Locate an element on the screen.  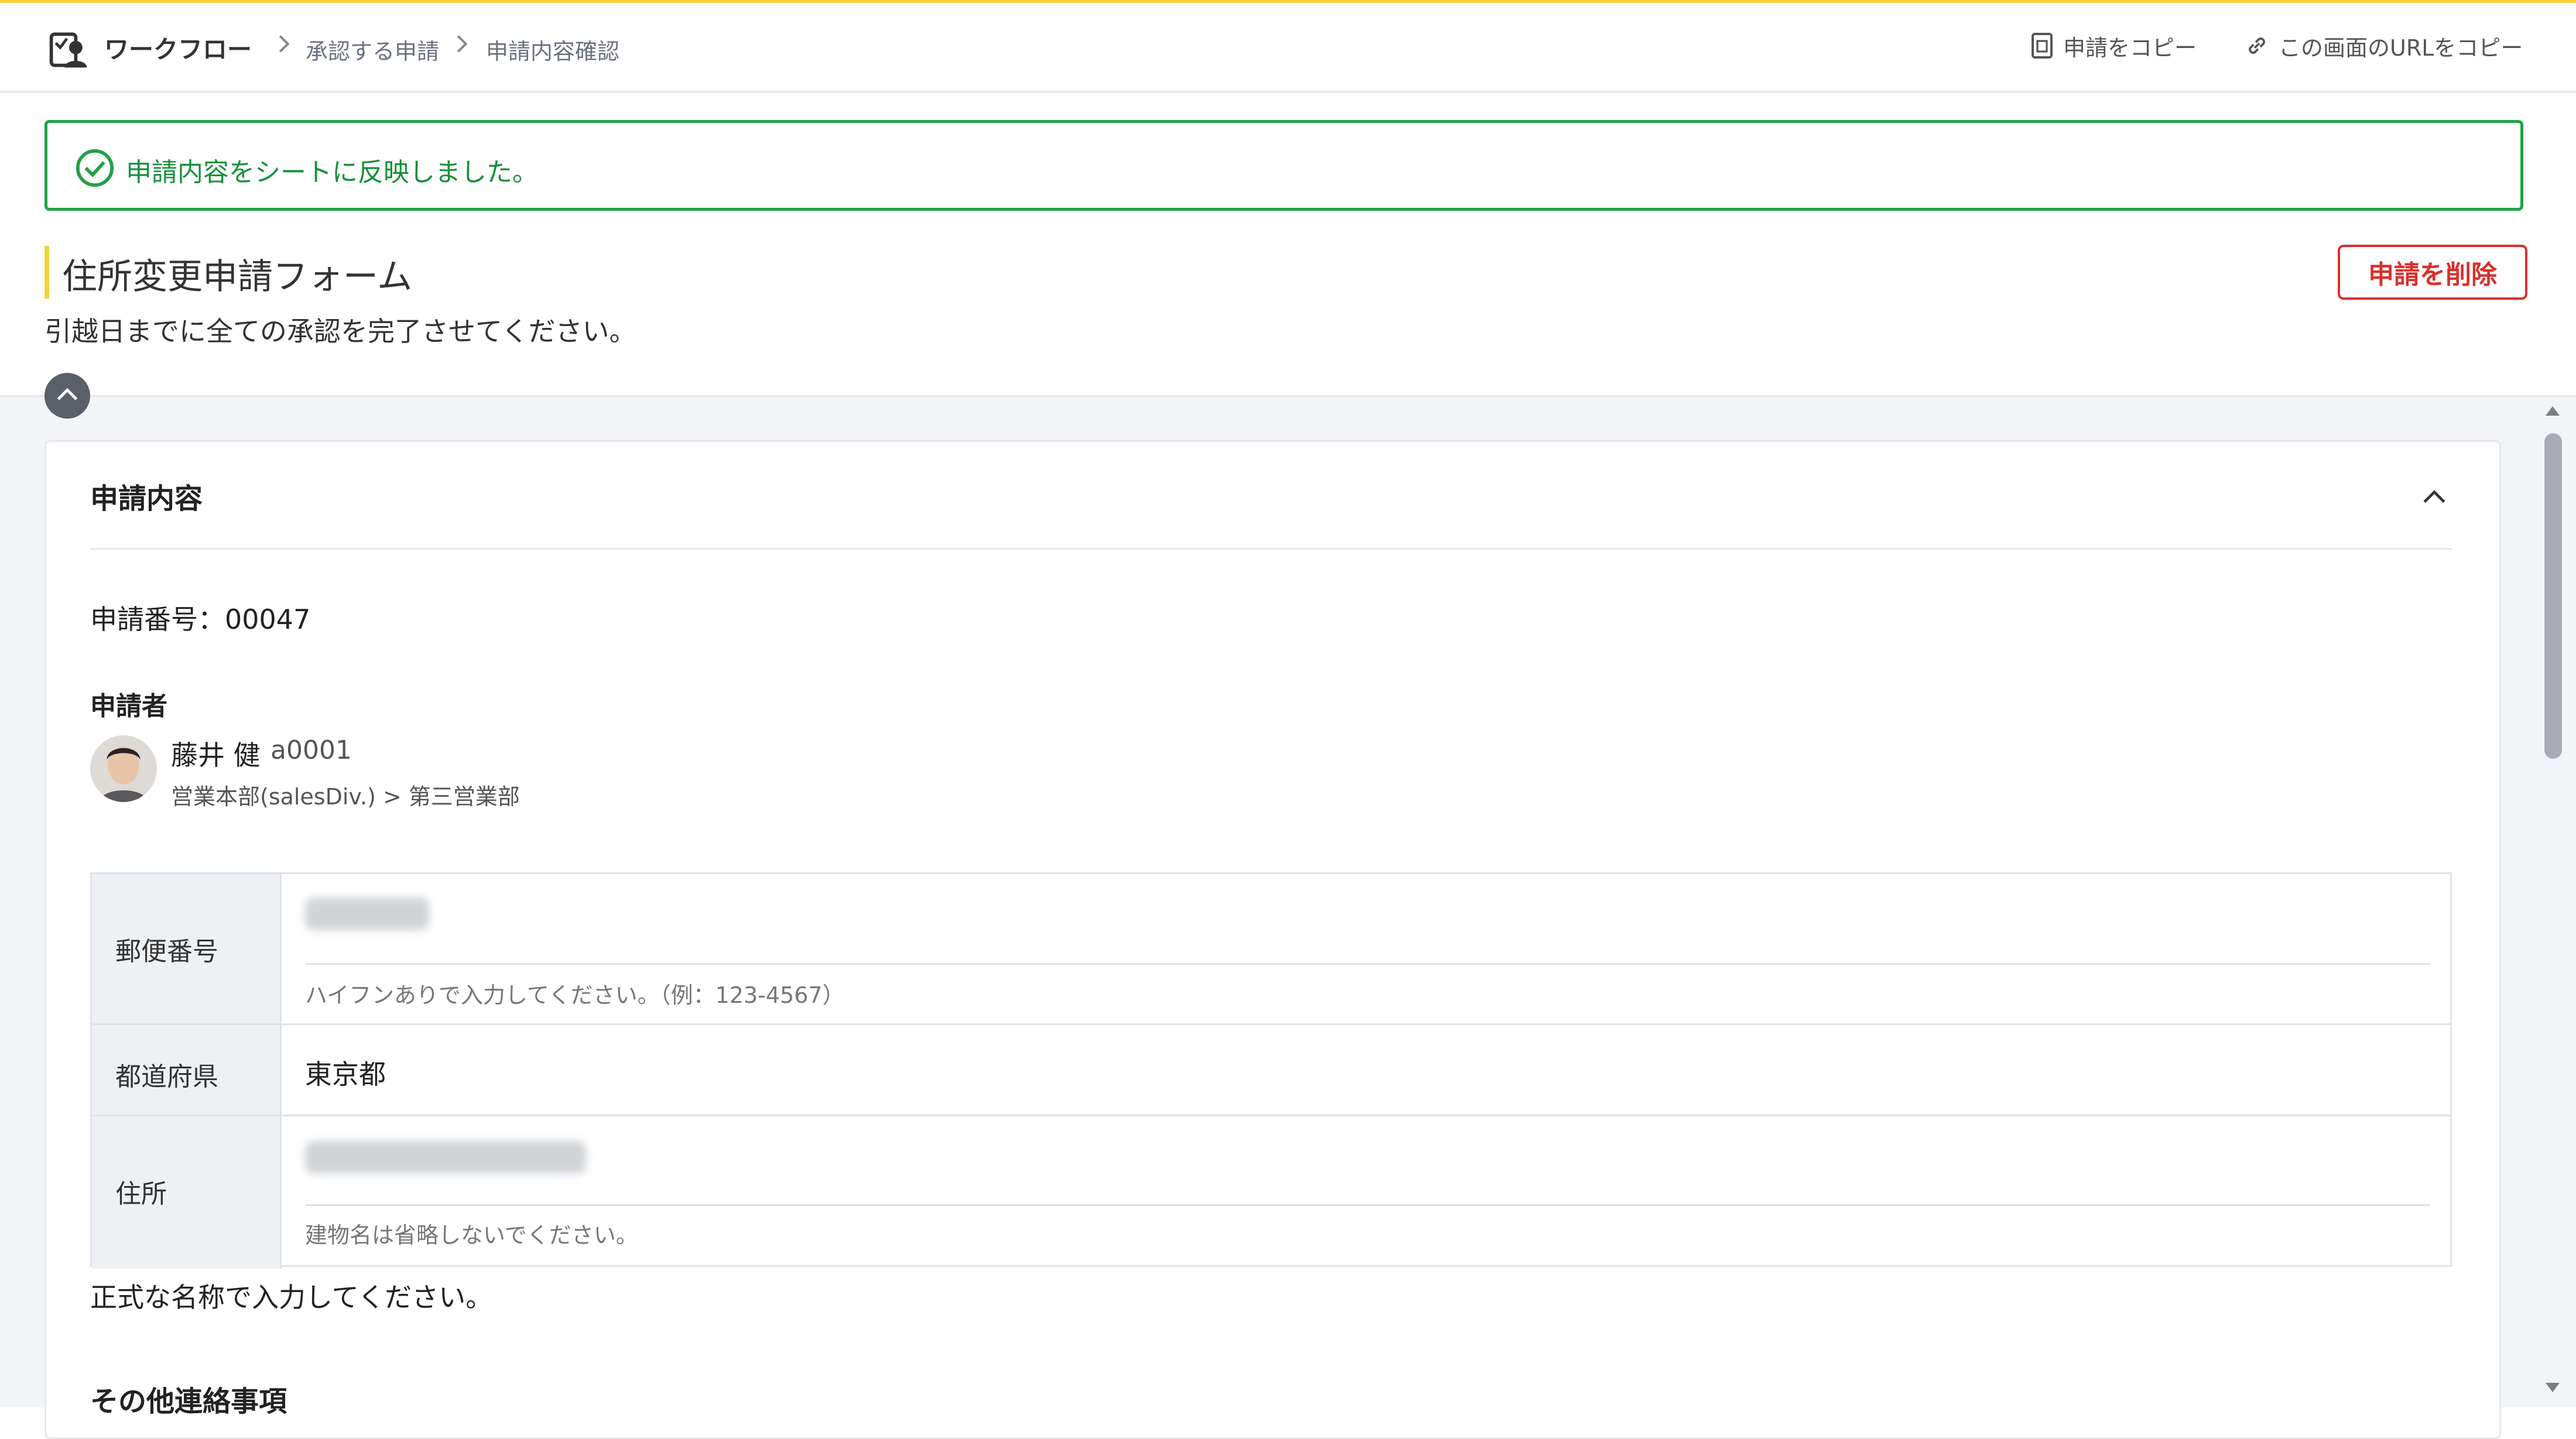
collapse-header-button is located at coordinates (67, 396).